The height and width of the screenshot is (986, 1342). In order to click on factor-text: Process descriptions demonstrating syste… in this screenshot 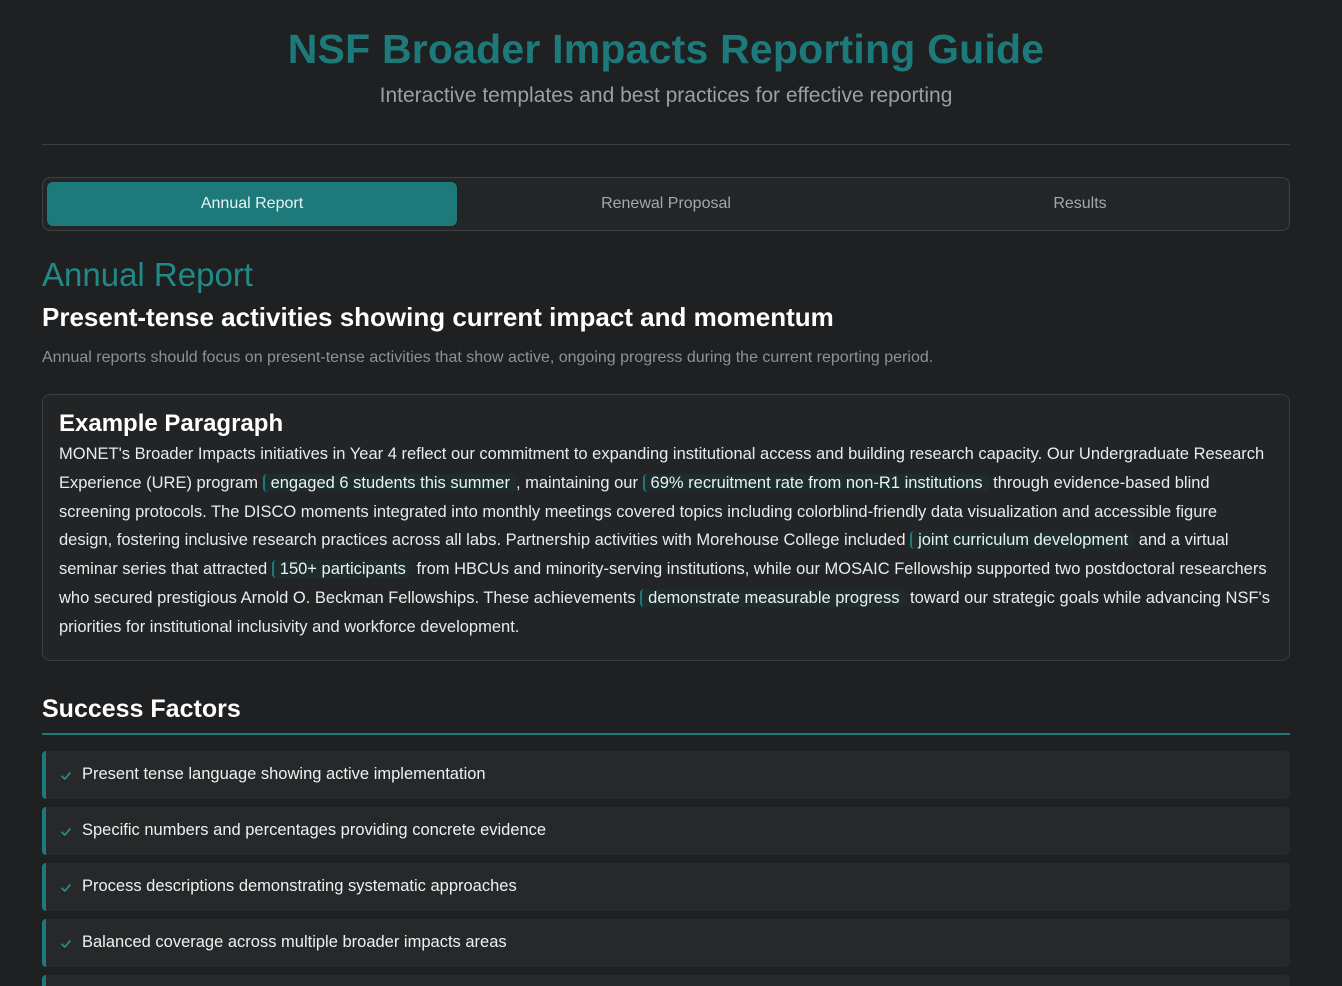, I will do `click(299, 886)`.